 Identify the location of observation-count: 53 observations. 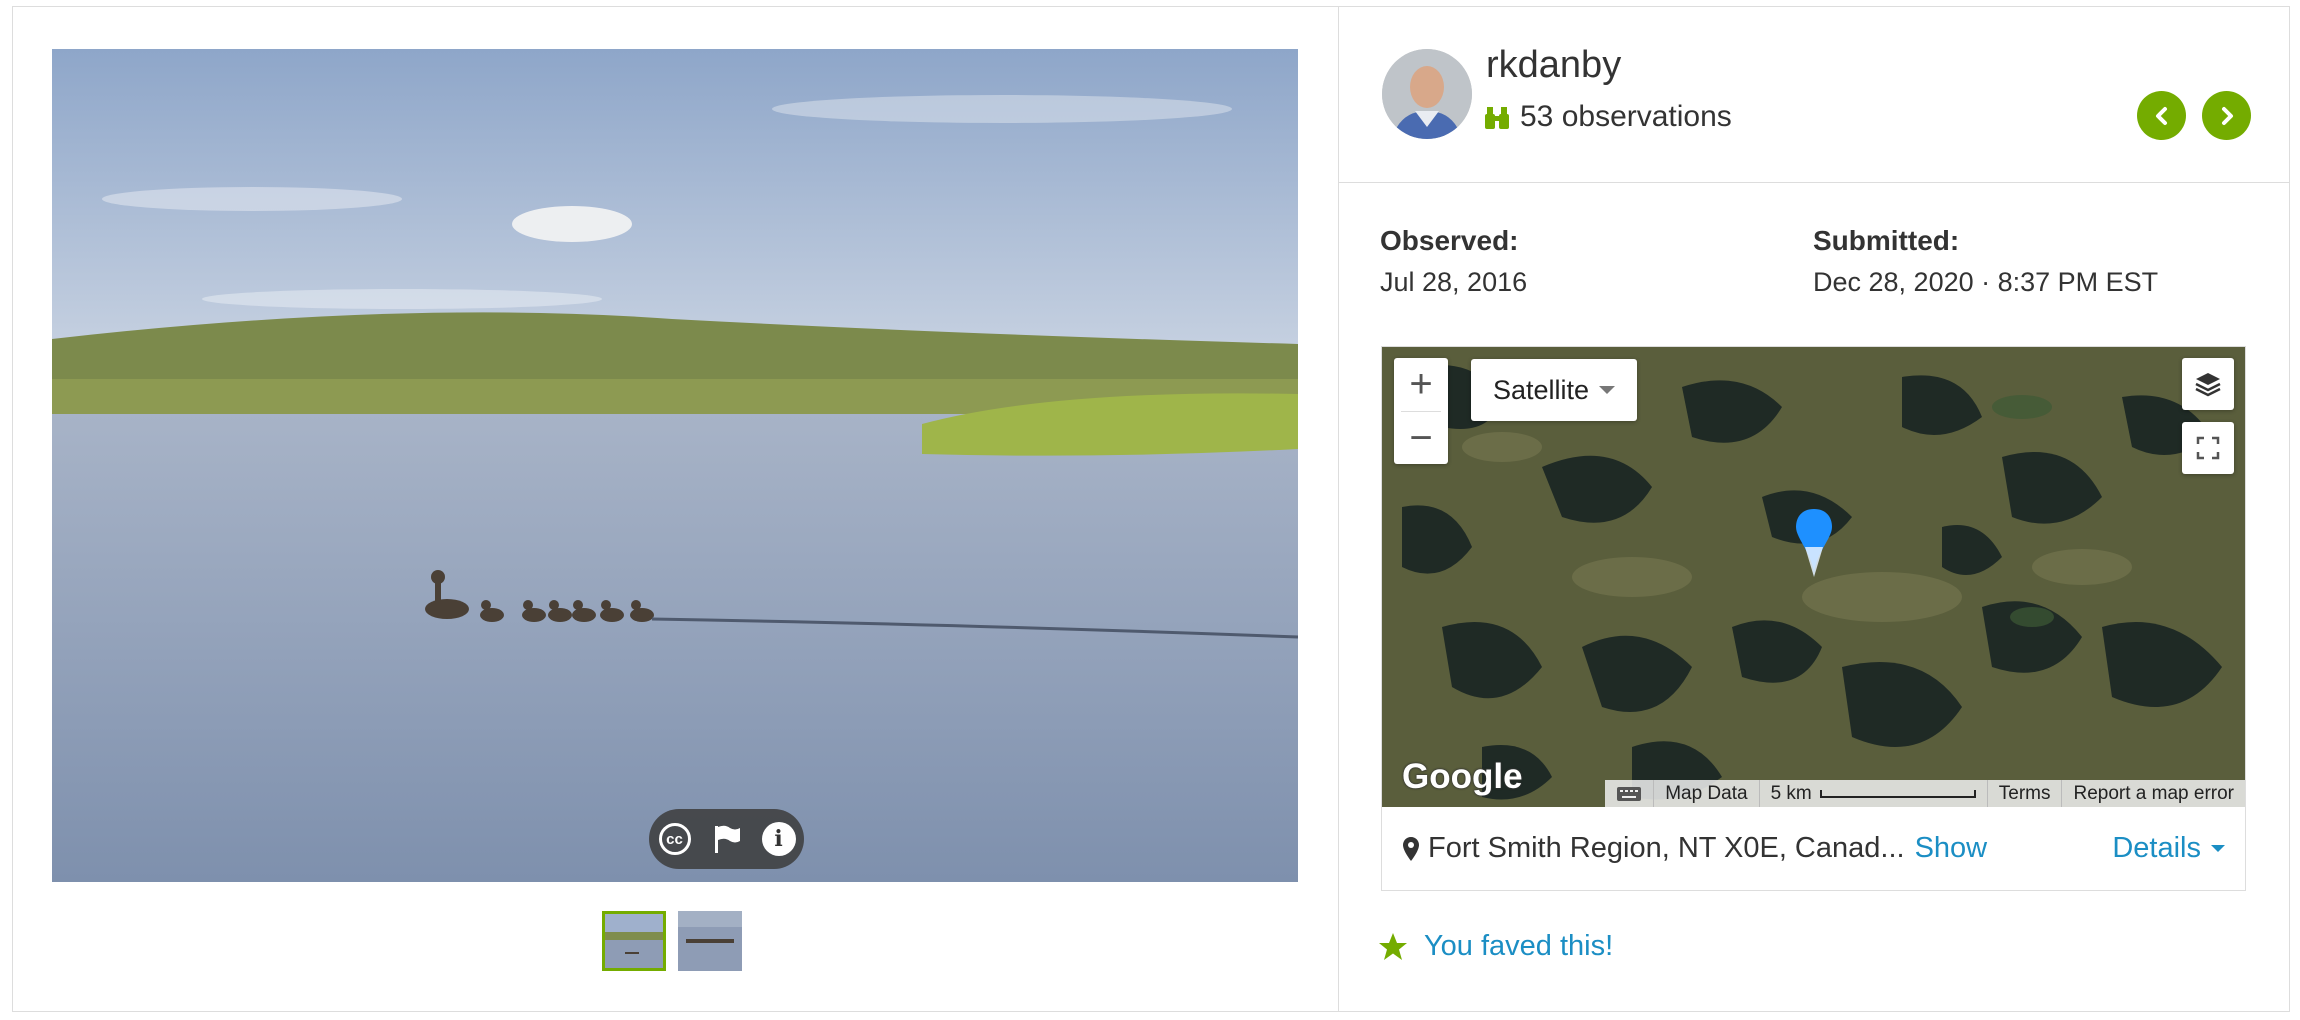
(1626, 116).